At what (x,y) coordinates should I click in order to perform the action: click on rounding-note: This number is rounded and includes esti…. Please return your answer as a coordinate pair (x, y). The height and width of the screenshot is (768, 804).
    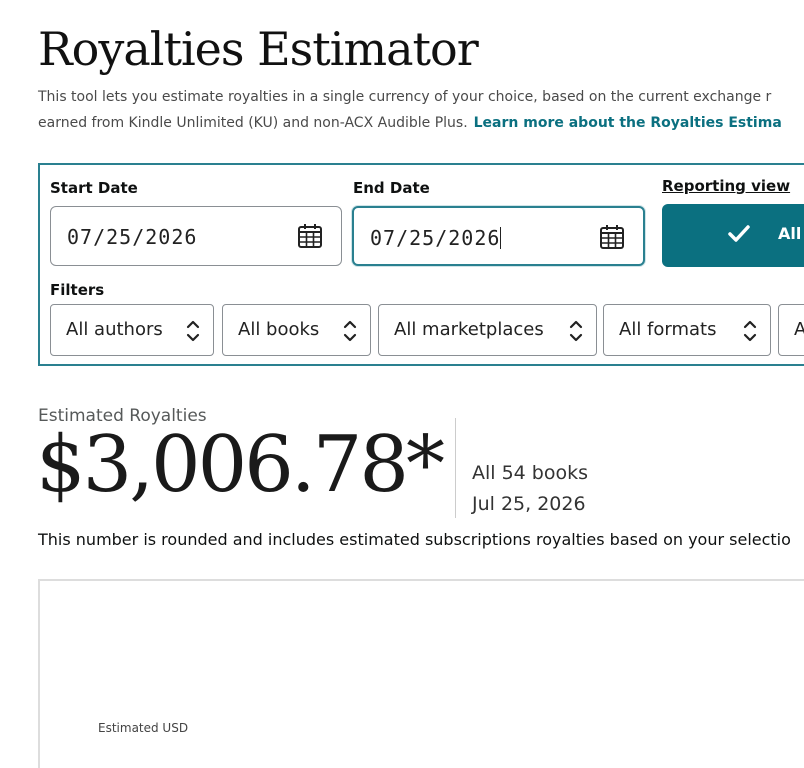
    Looking at the image, I should click on (414, 539).